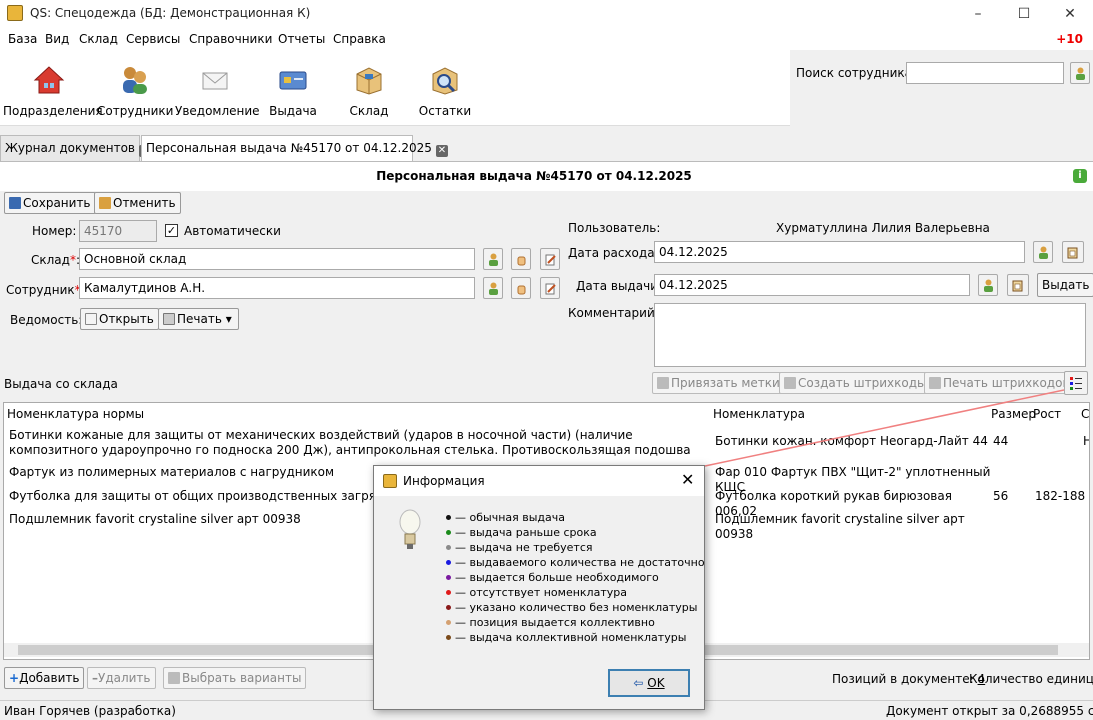  I want to click on tab-document-journal-label: Журнал документов, so click(70, 148).